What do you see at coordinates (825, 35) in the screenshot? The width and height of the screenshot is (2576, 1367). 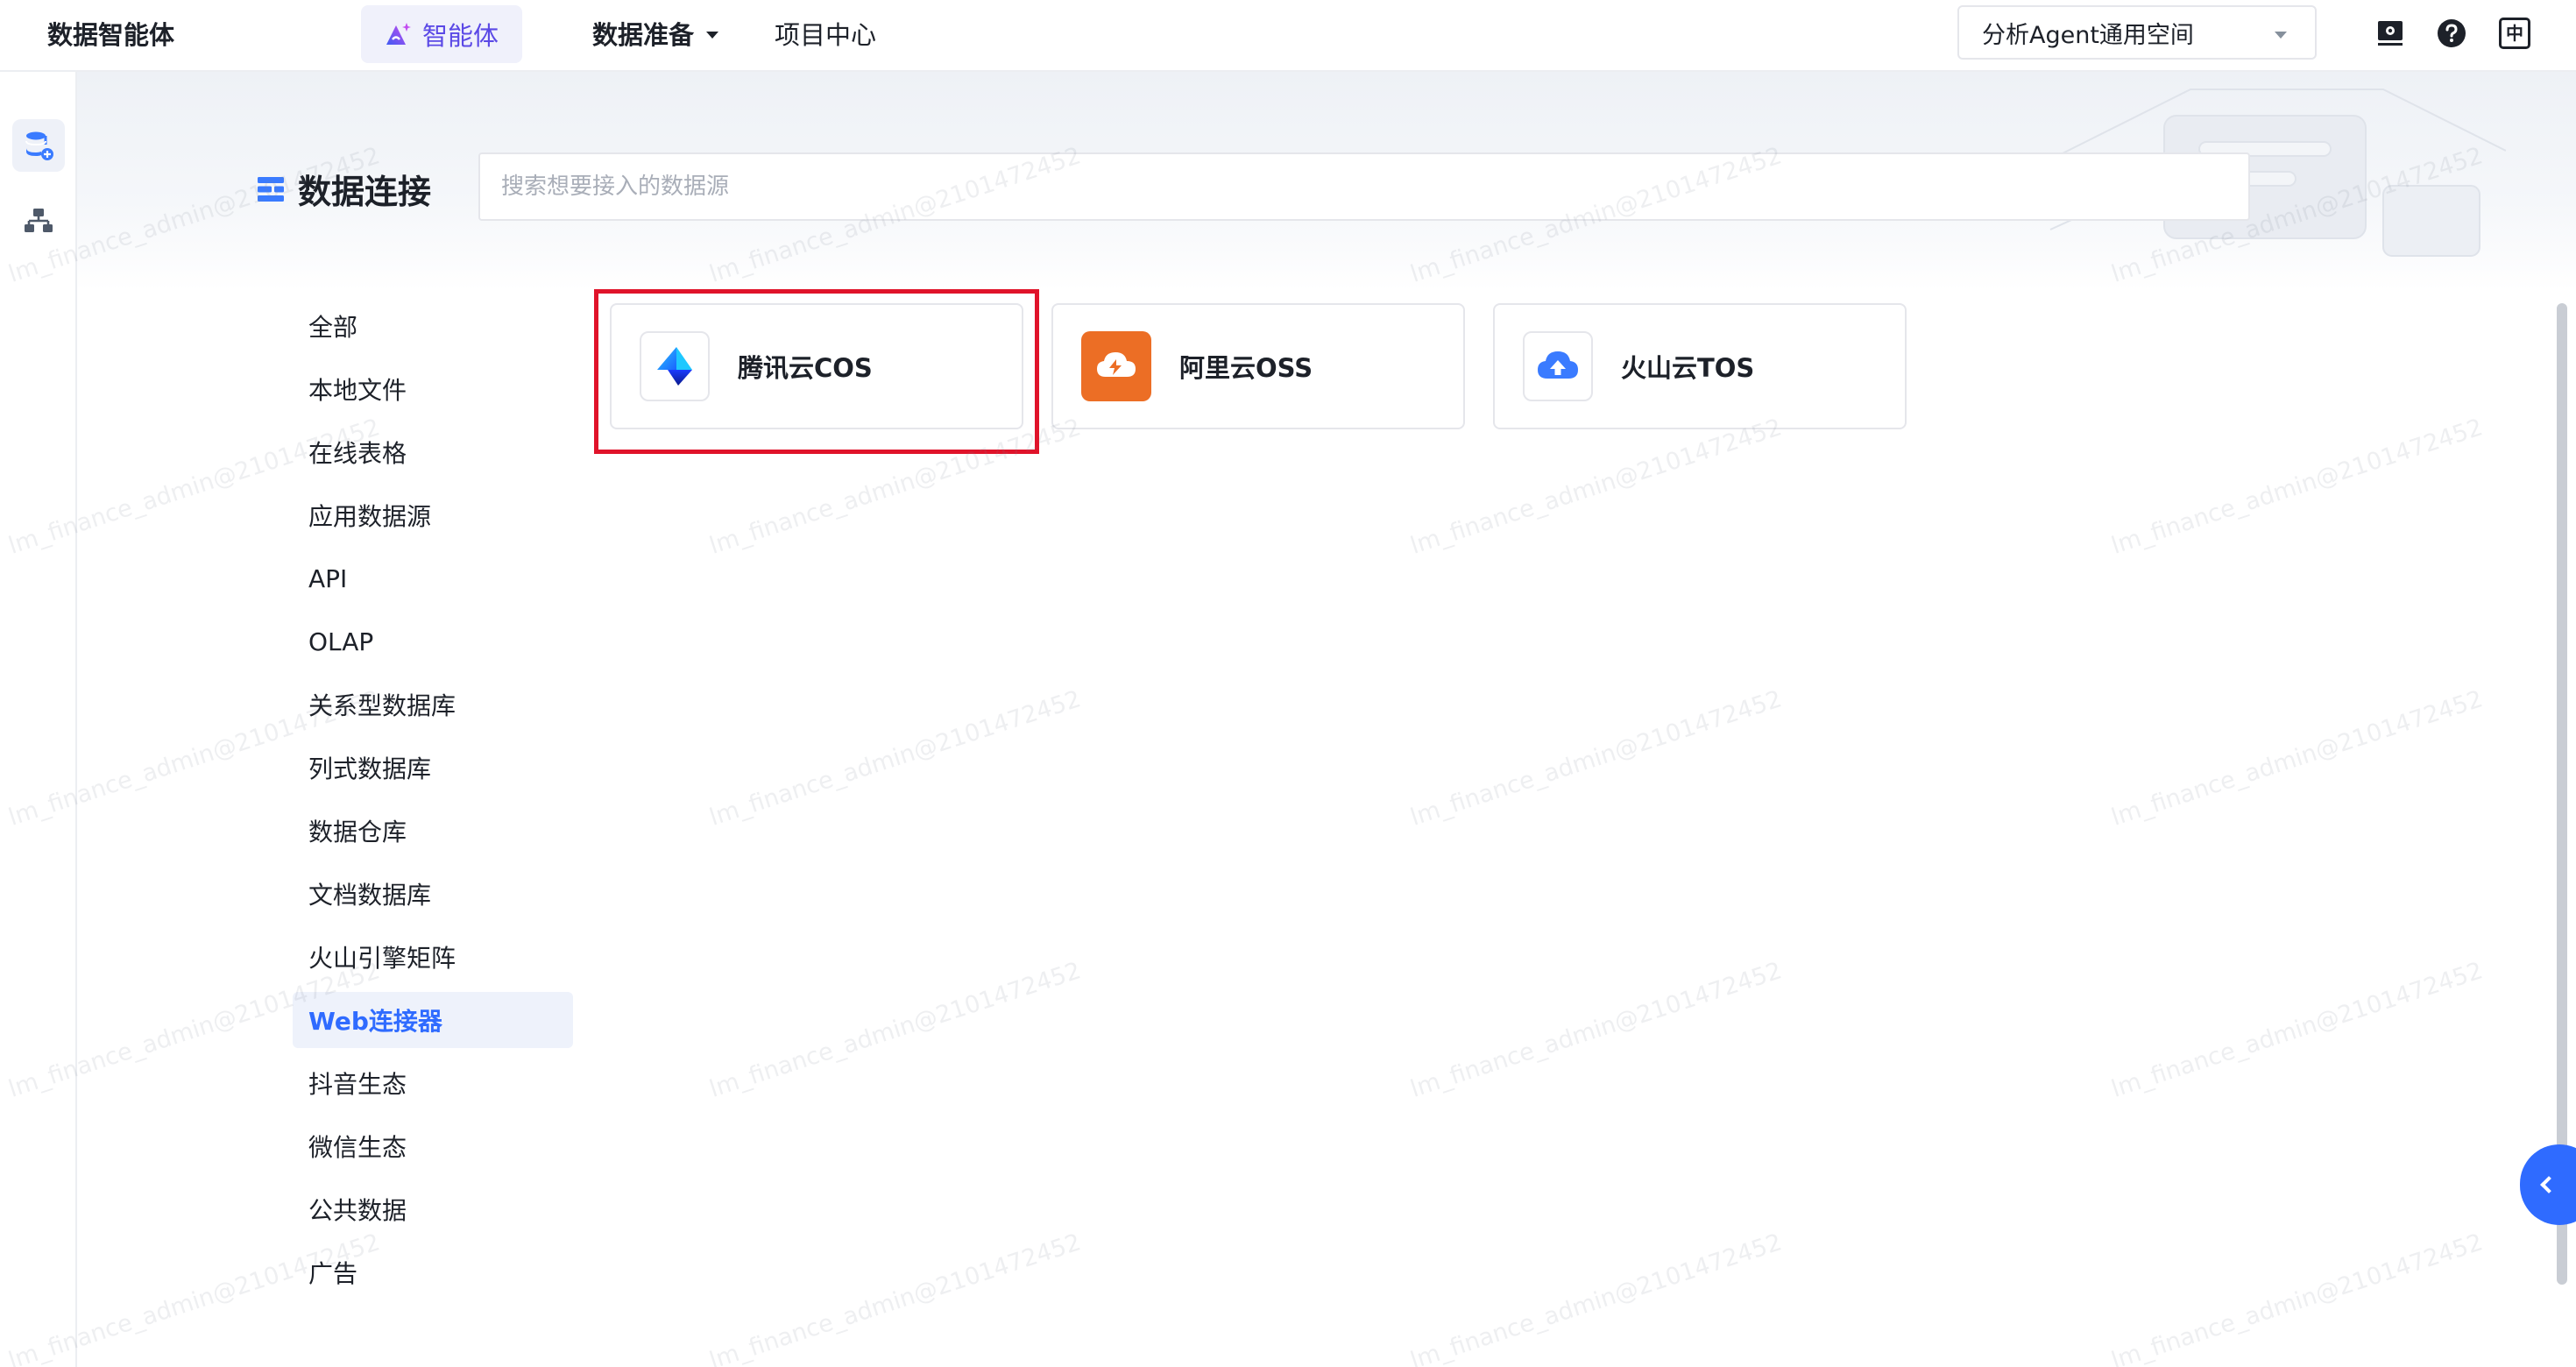 I see `nav-project-center: 项目中心` at bounding box center [825, 35].